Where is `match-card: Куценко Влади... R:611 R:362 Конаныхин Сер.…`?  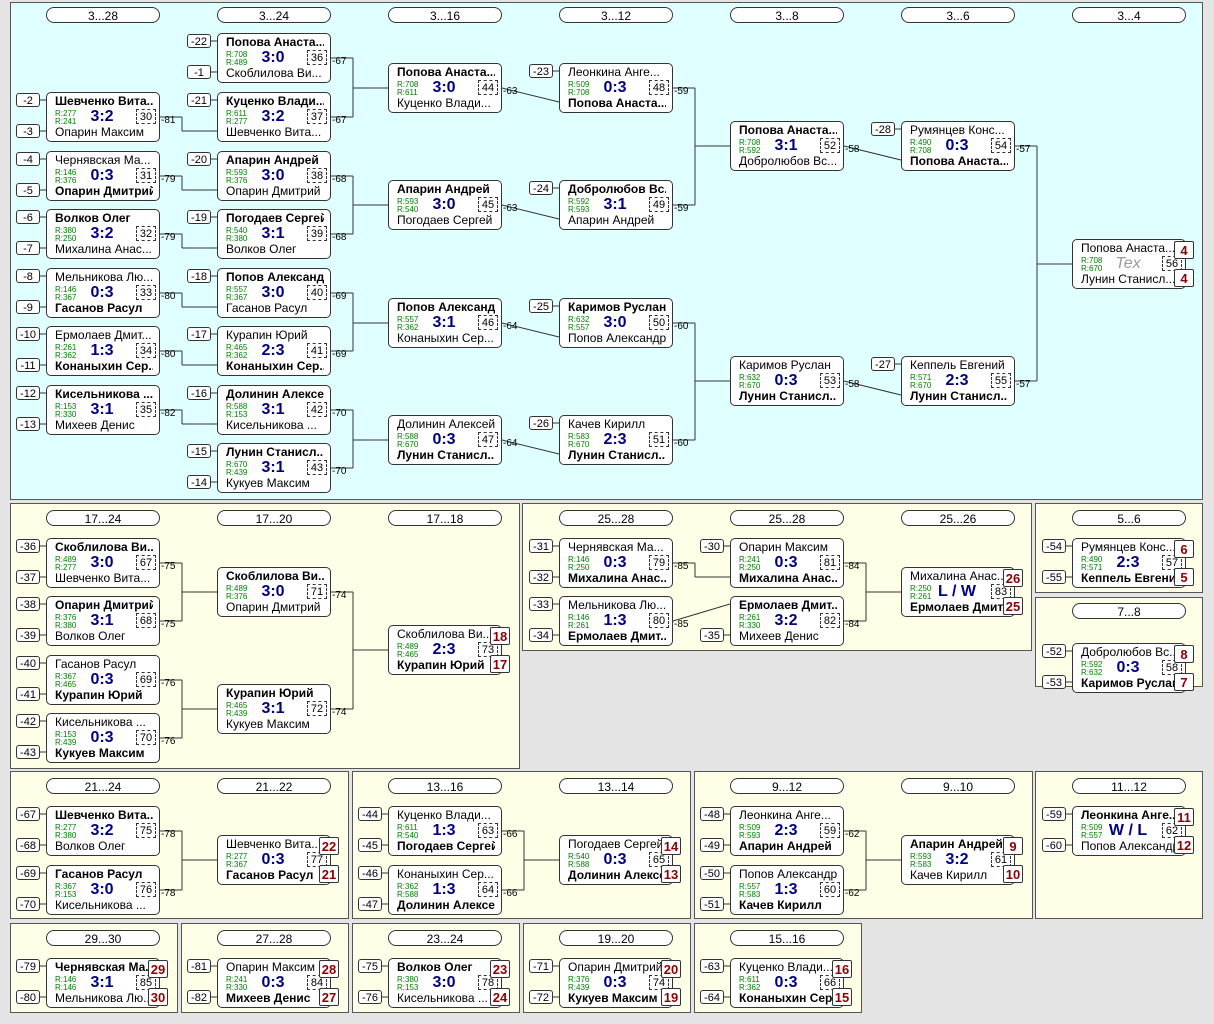
match-card: Куценко Влади... R:611 R:362 Конаныхин Сер.… is located at coordinates (787, 983).